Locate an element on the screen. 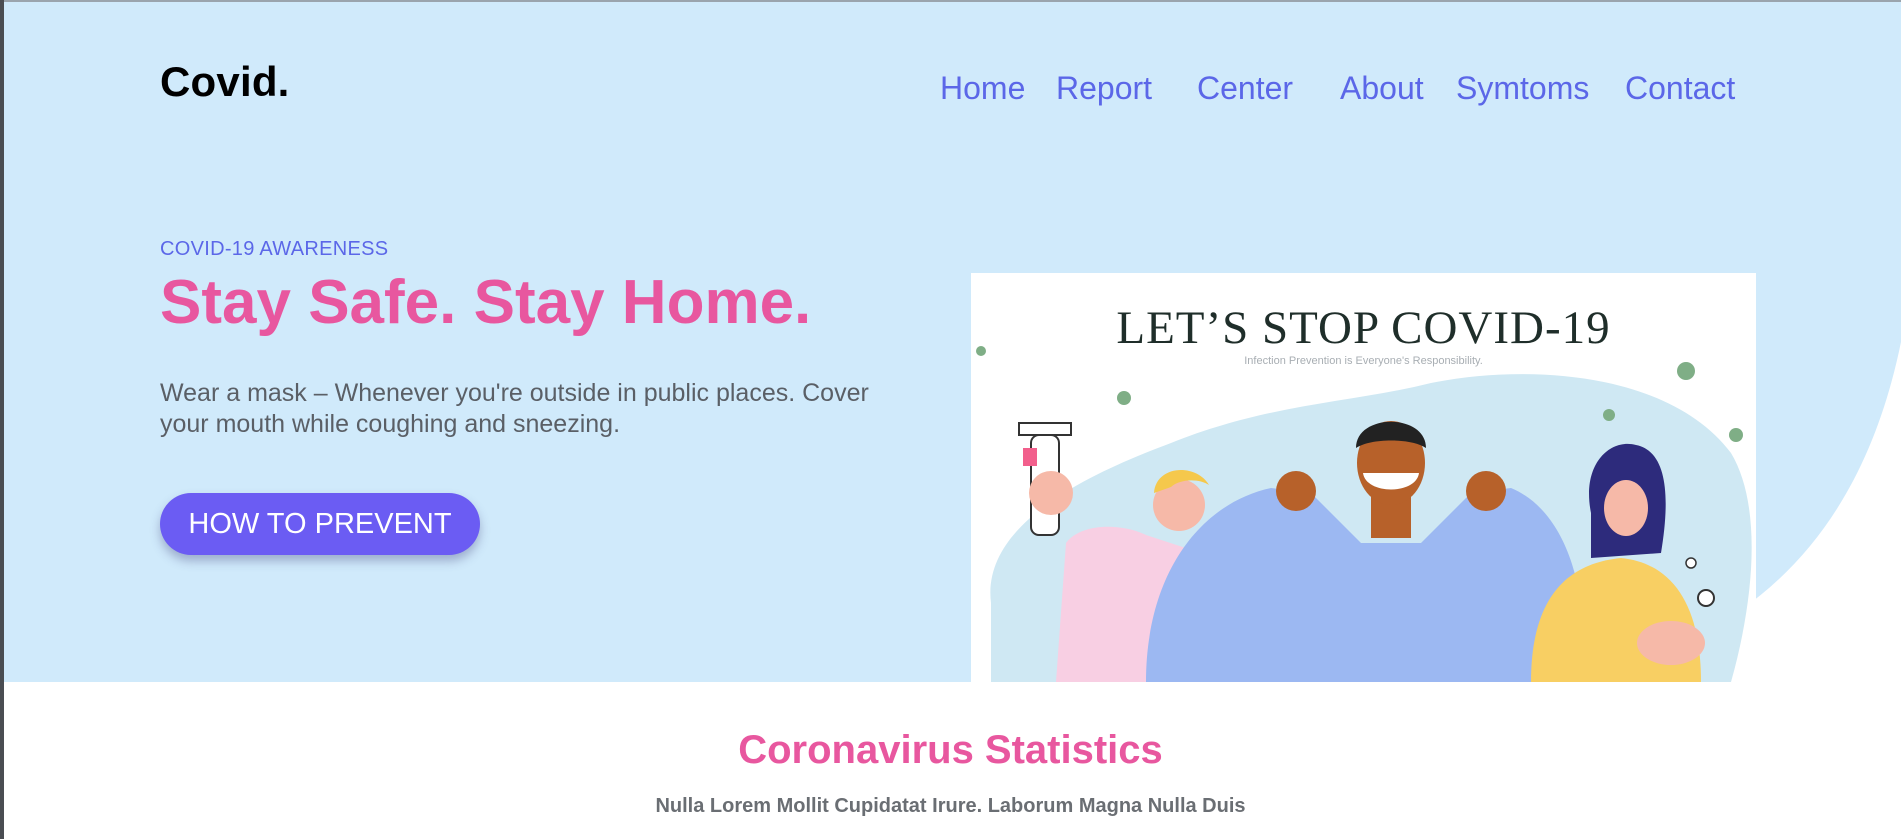  nav-symtoms: Symtoms is located at coordinates (1522, 88).